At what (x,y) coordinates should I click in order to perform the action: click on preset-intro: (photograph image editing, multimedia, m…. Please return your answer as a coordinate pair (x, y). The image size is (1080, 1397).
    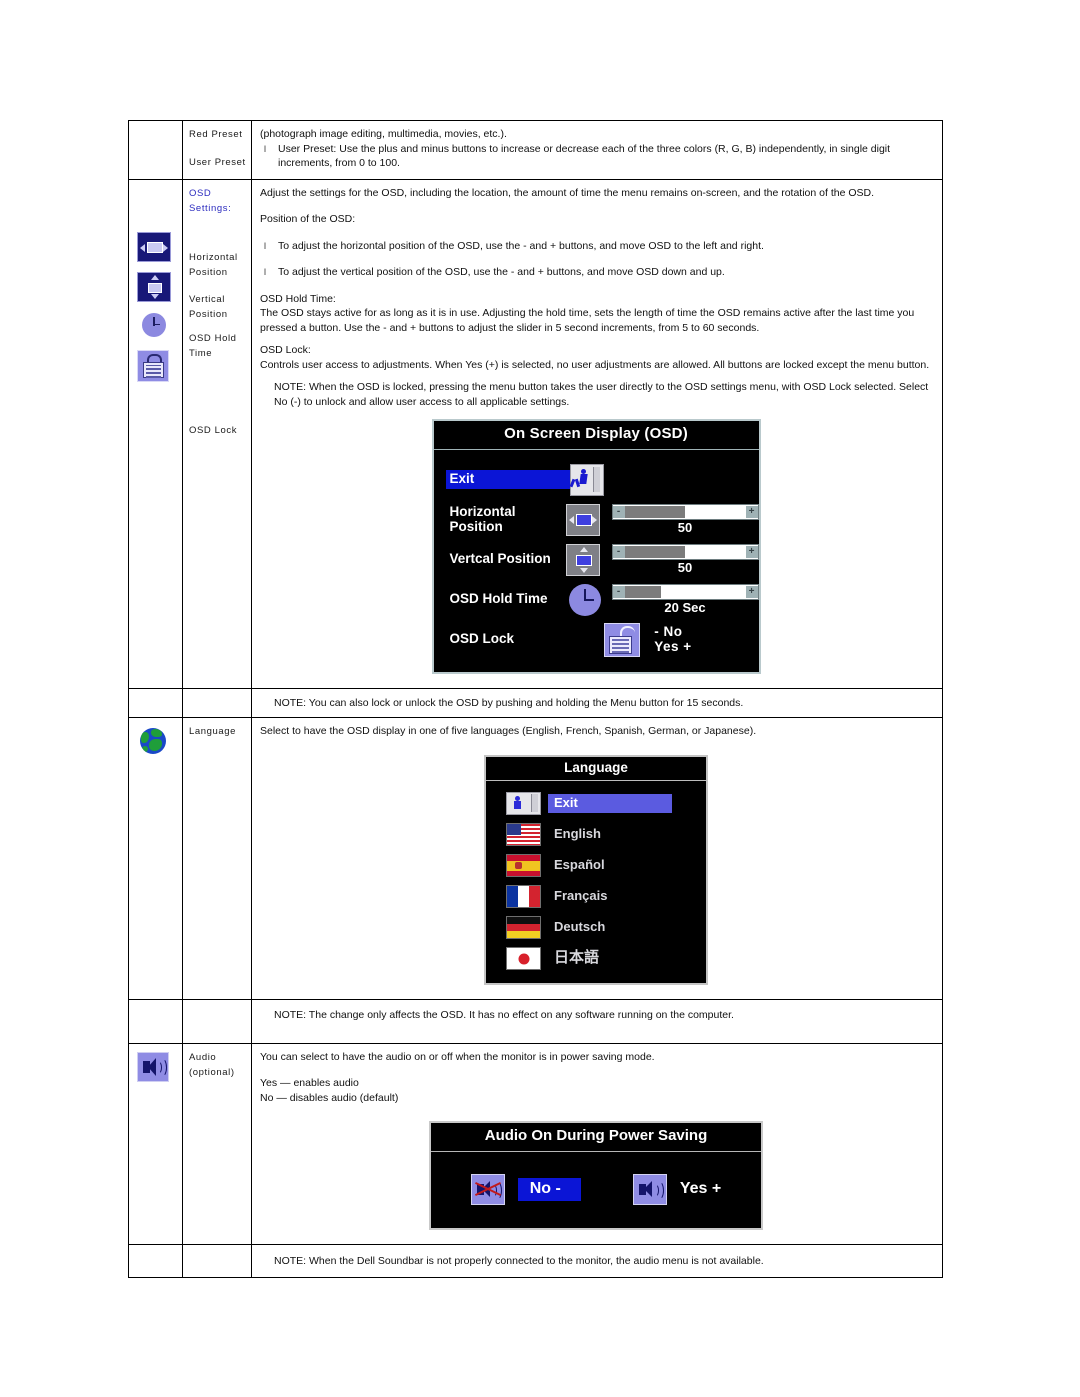
    Looking at the image, I should click on (383, 134).